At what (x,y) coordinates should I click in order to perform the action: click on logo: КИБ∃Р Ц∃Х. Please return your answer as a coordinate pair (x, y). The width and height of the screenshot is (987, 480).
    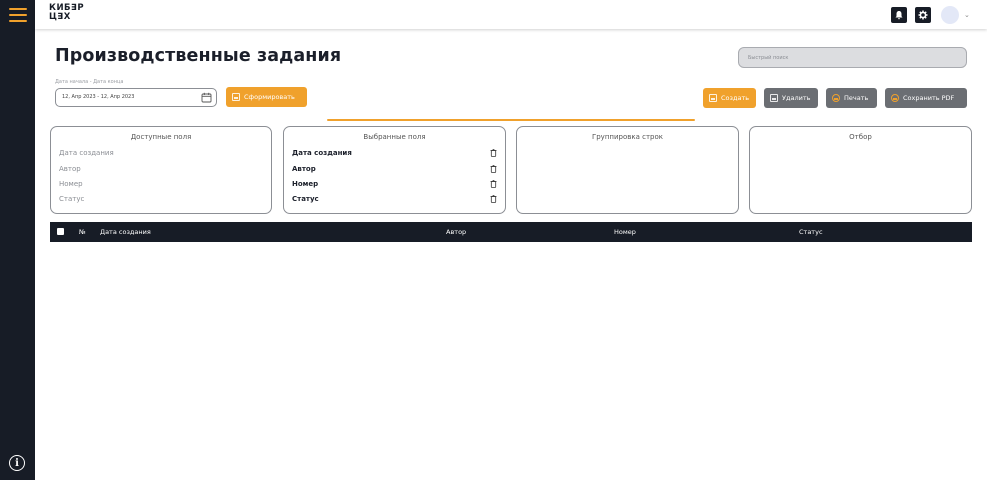
    Looking at the image, I should click on (66, 13).